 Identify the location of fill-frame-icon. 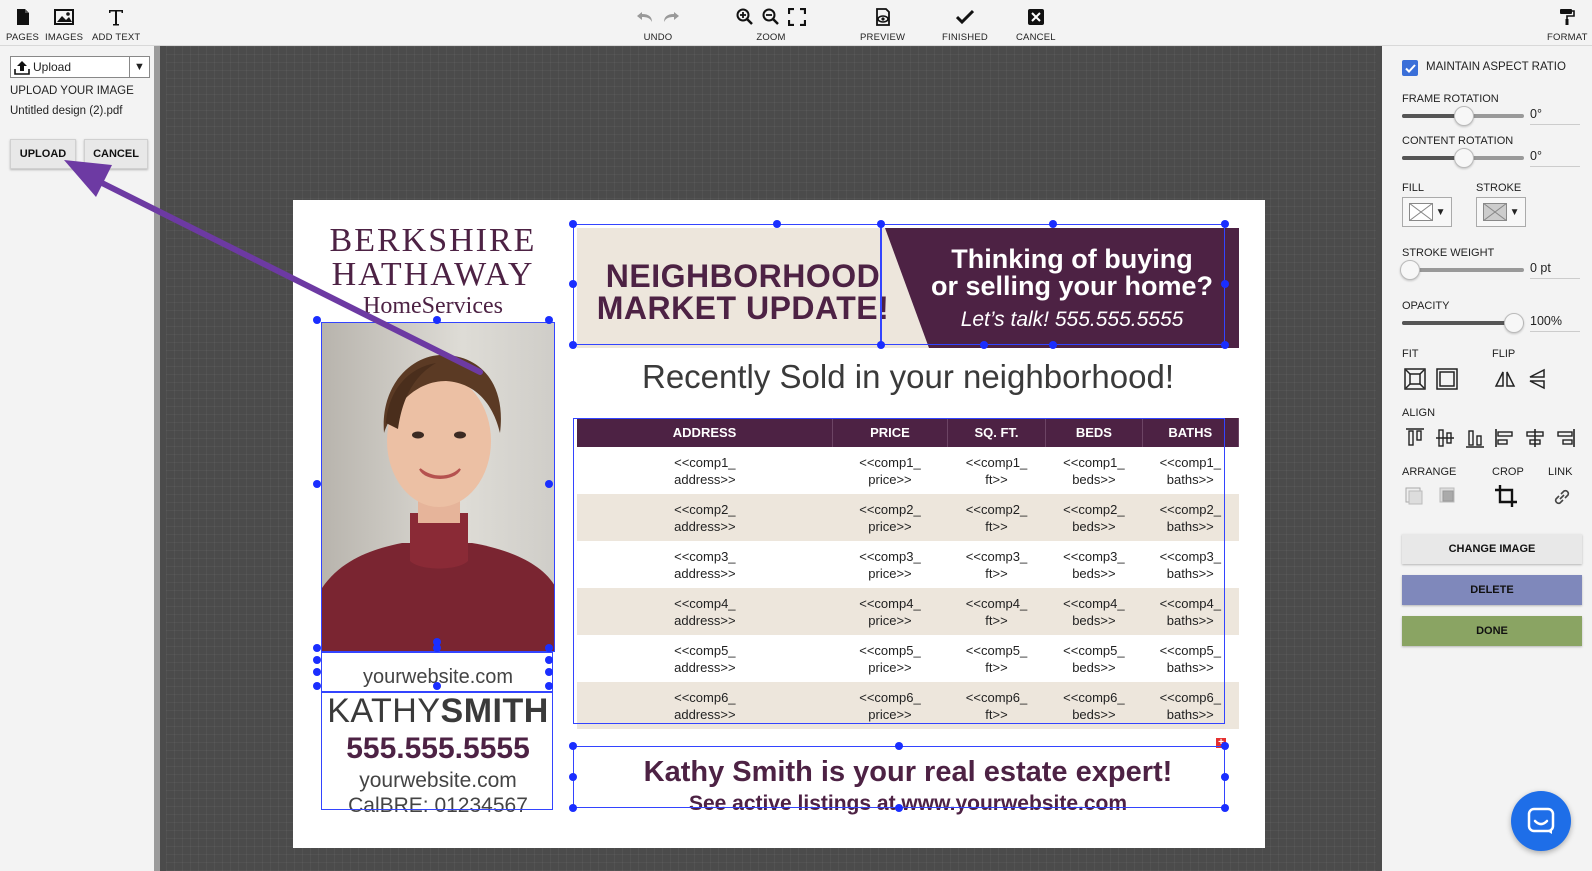
(1447, 379).